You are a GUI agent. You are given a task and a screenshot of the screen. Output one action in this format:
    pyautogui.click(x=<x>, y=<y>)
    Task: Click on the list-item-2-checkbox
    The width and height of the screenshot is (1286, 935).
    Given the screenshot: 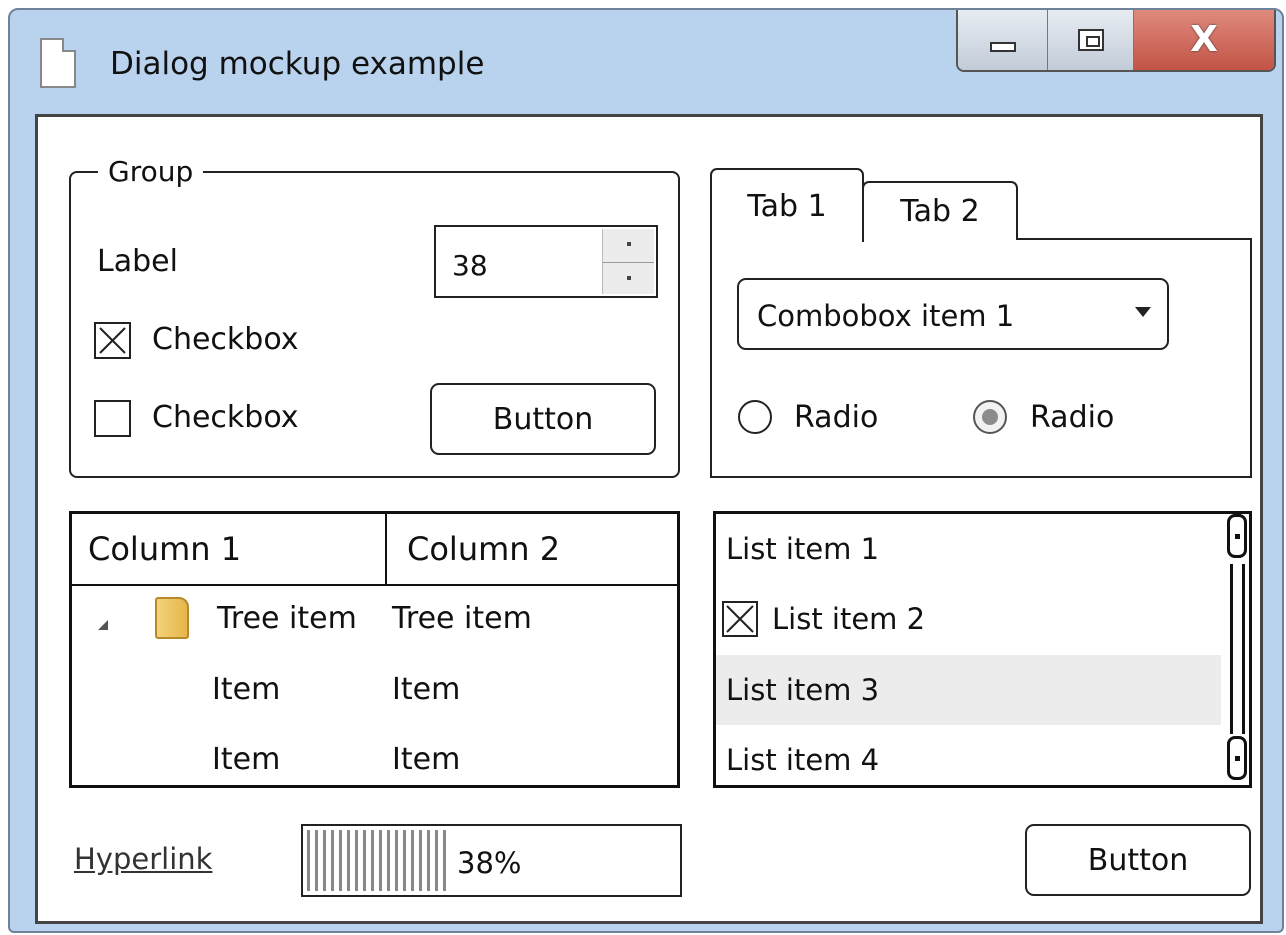 What is the action you would take?
    pyautogui.click(x=740, y=619)
    